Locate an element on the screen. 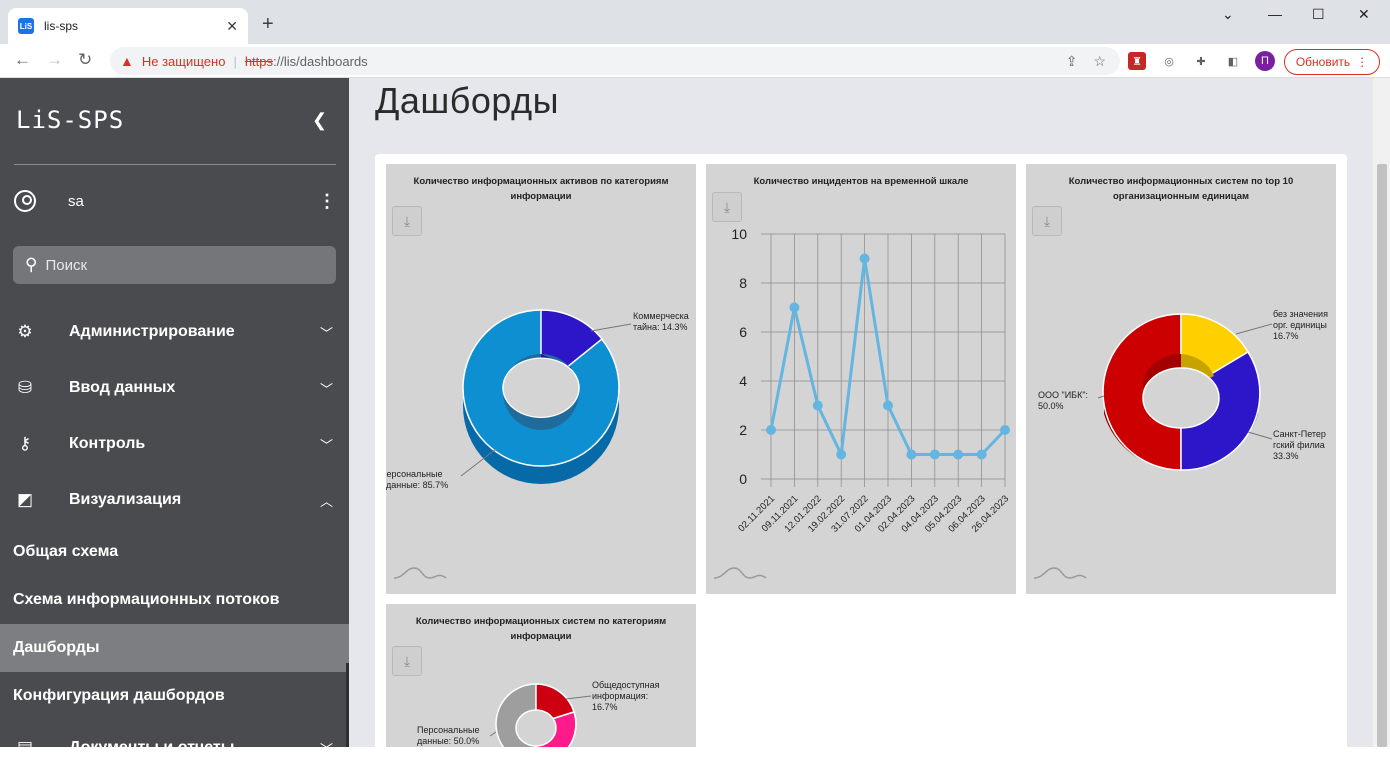  sidebar-subitem-dashboards: Дашборды is located at coordinates (174, 648).